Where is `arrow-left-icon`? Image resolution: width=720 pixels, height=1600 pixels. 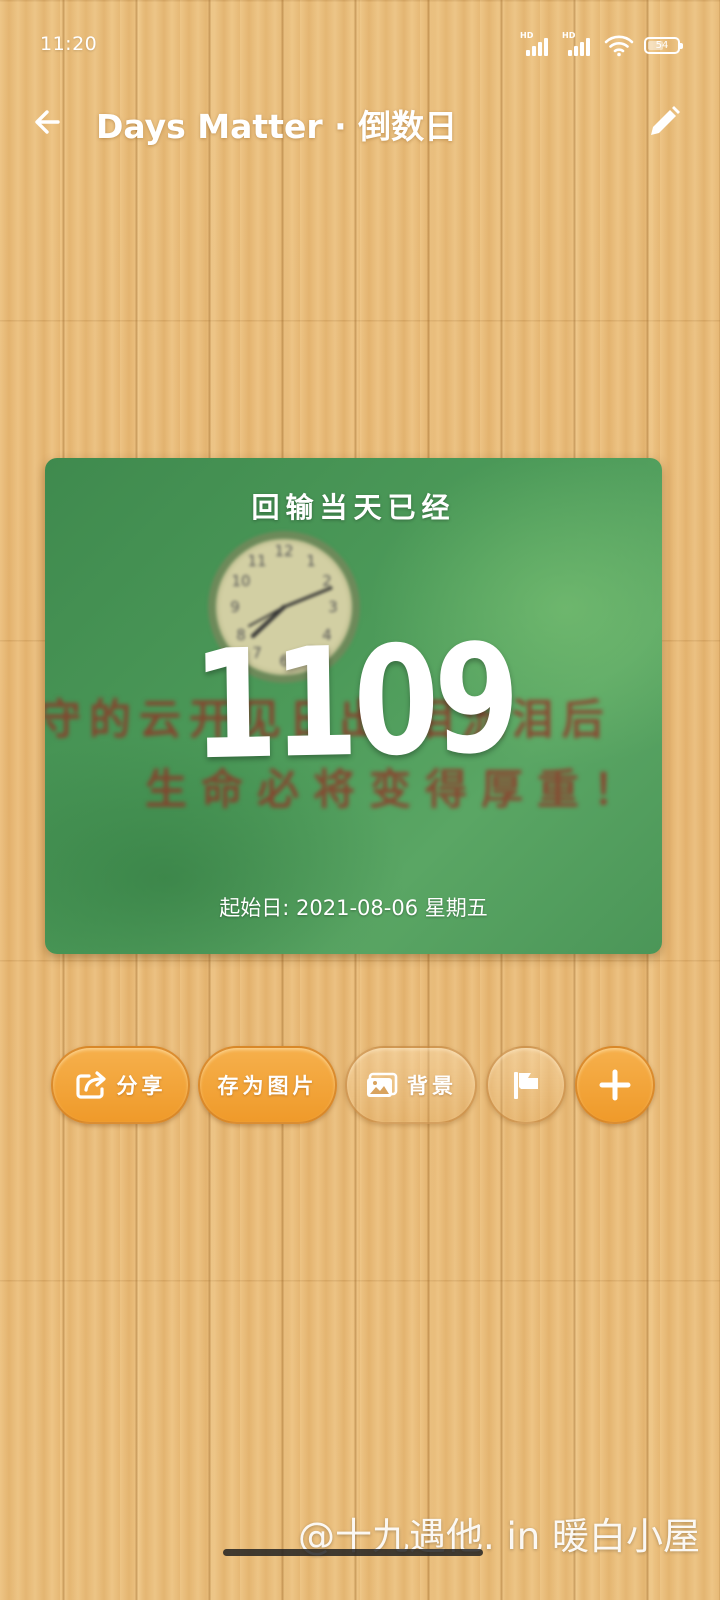 arrow-left-icon is located at coordinates (48, 122).